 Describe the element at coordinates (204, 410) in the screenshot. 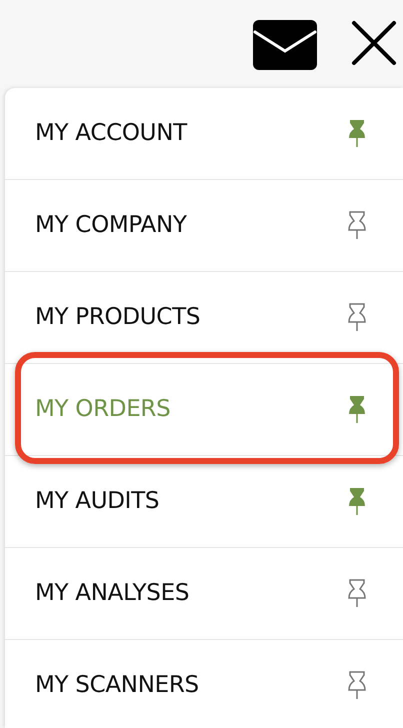

I see `menu-item: MY ORDERS` at that location.